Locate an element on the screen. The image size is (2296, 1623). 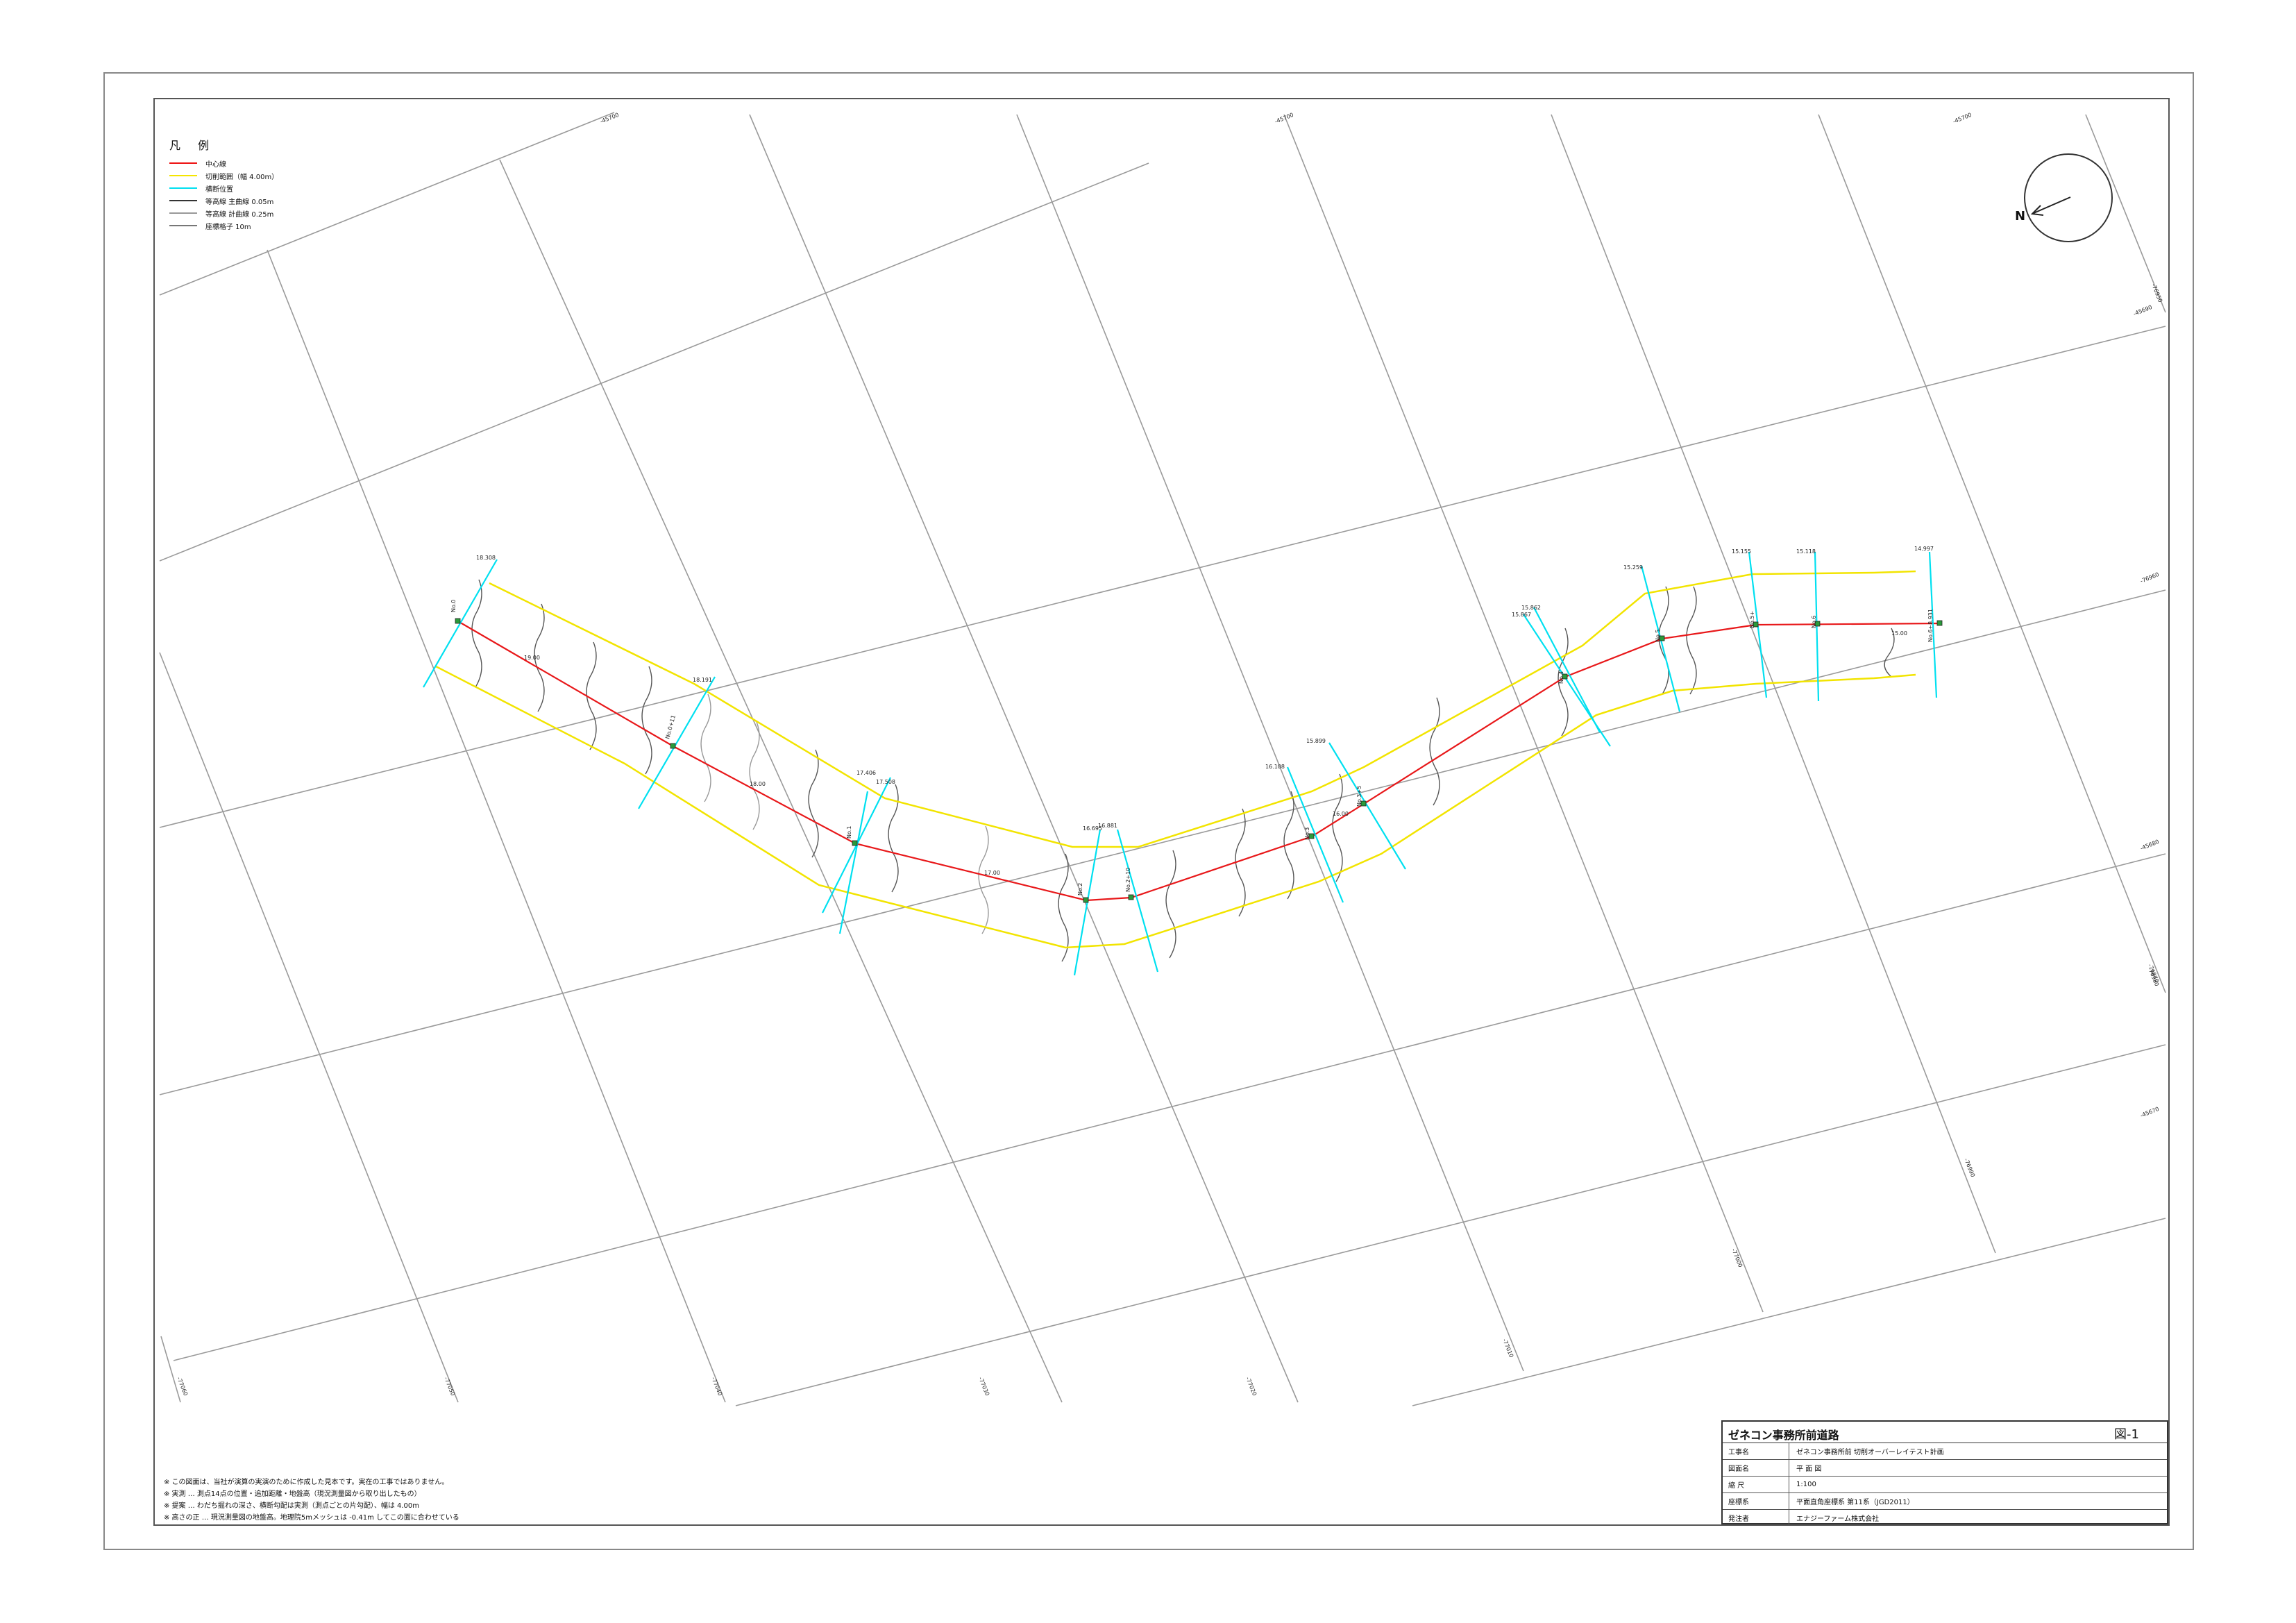
legend-item-grid: 座標格子 10m is located at coordinates (228, 227).